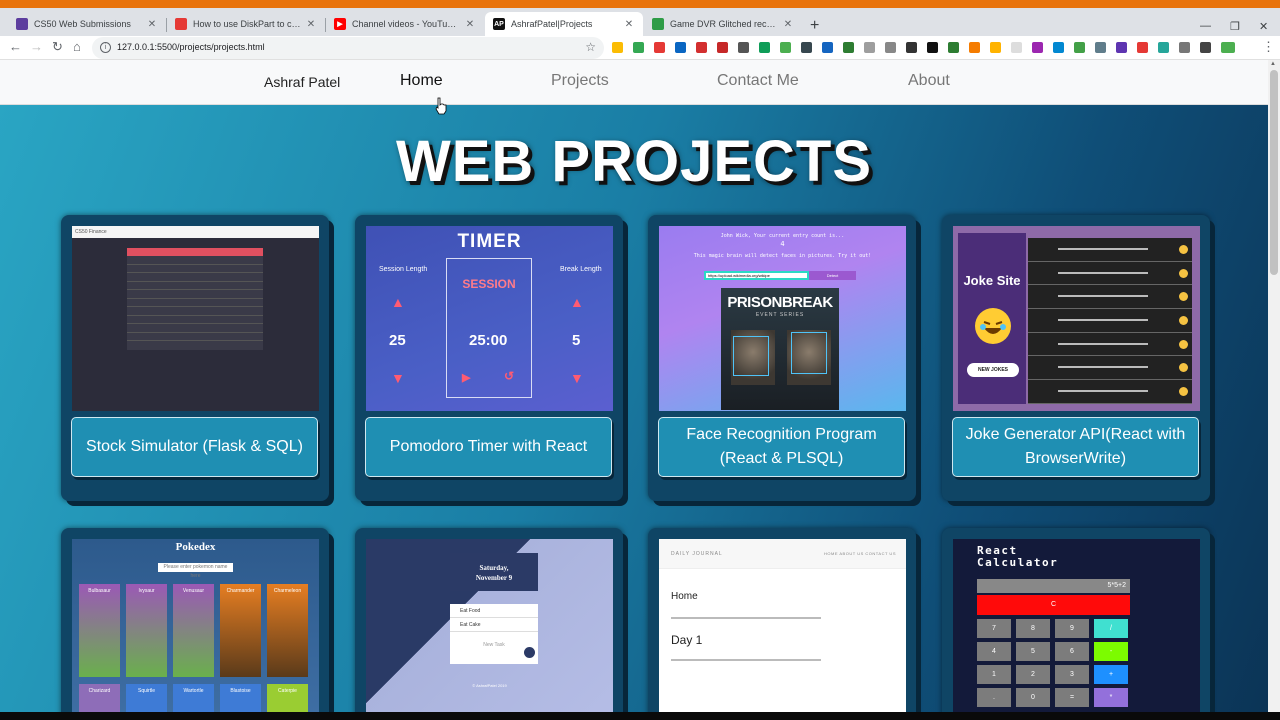  What do you see at coordinates (146, 630) in the screenshot?
I see `pokemon-card: Ivysaur` at bounding box center [146, 630].